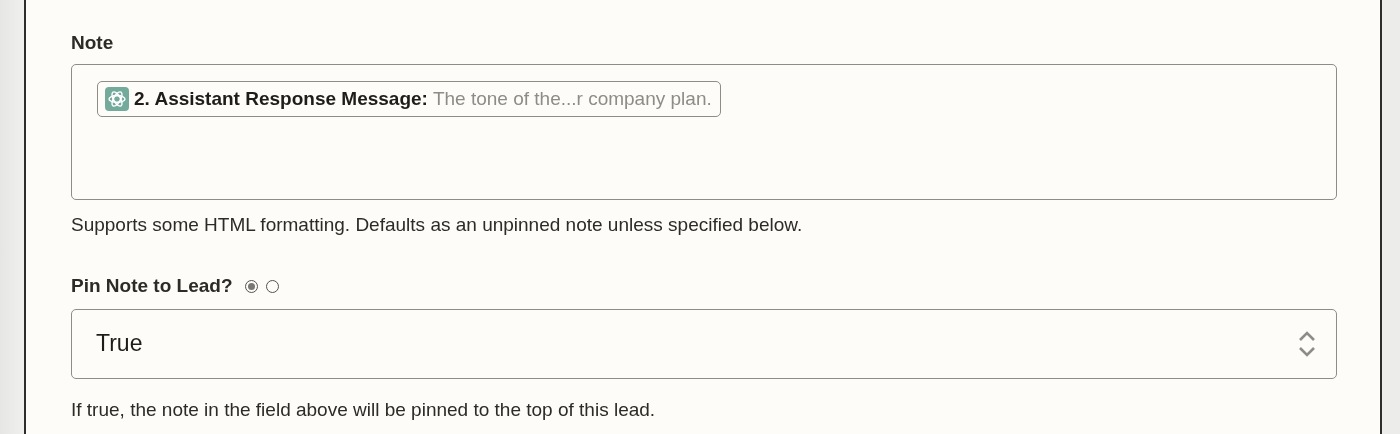 The image size is (1400, 434). What do you see at coordinates (364, 409) in the screenshot?
I see `help-text: If true, the note in the field above will be pinned to the top of this lead.` at bounding box center [364, 409].